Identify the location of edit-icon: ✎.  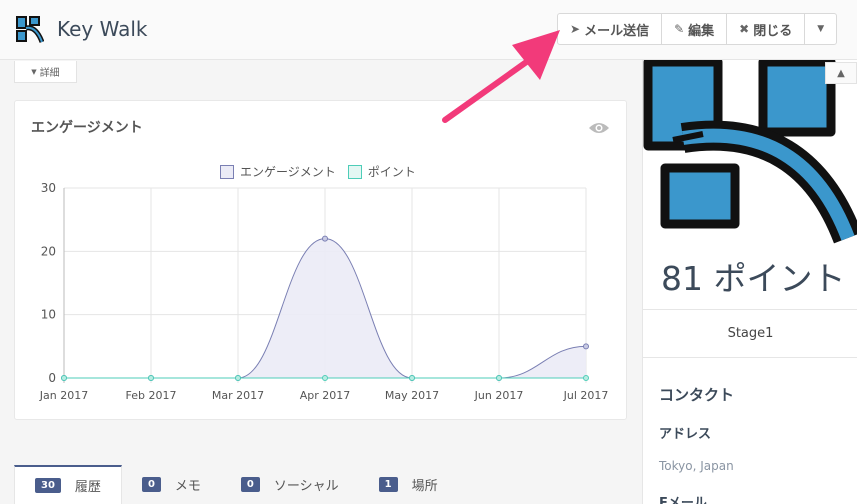
(679, 29).